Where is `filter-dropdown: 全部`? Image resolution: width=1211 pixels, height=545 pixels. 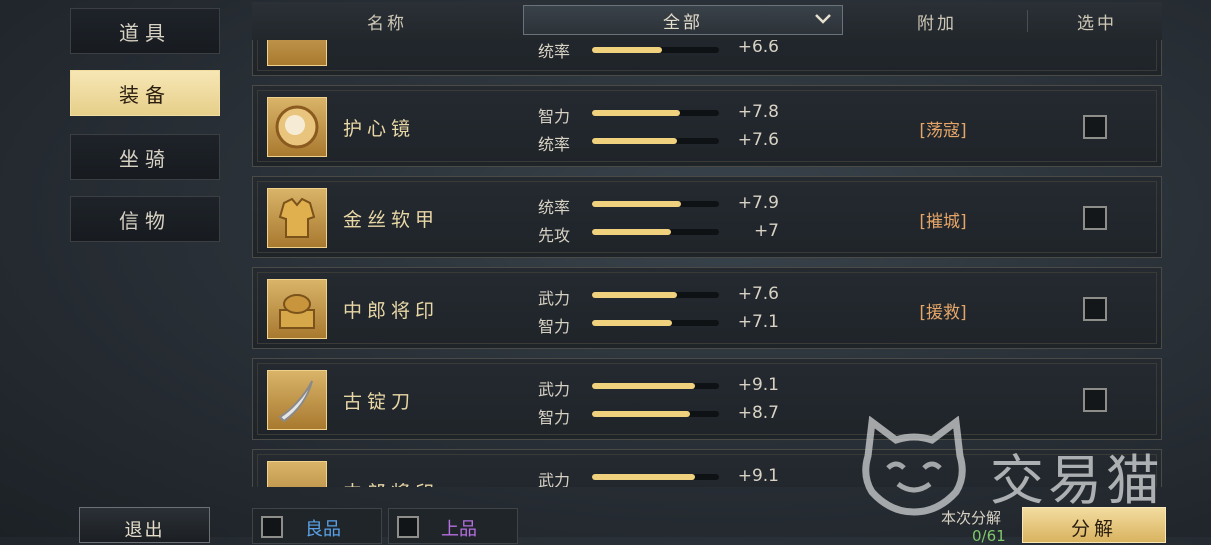
filter-dropdown: 全部 is located at coordinates (683, 20).